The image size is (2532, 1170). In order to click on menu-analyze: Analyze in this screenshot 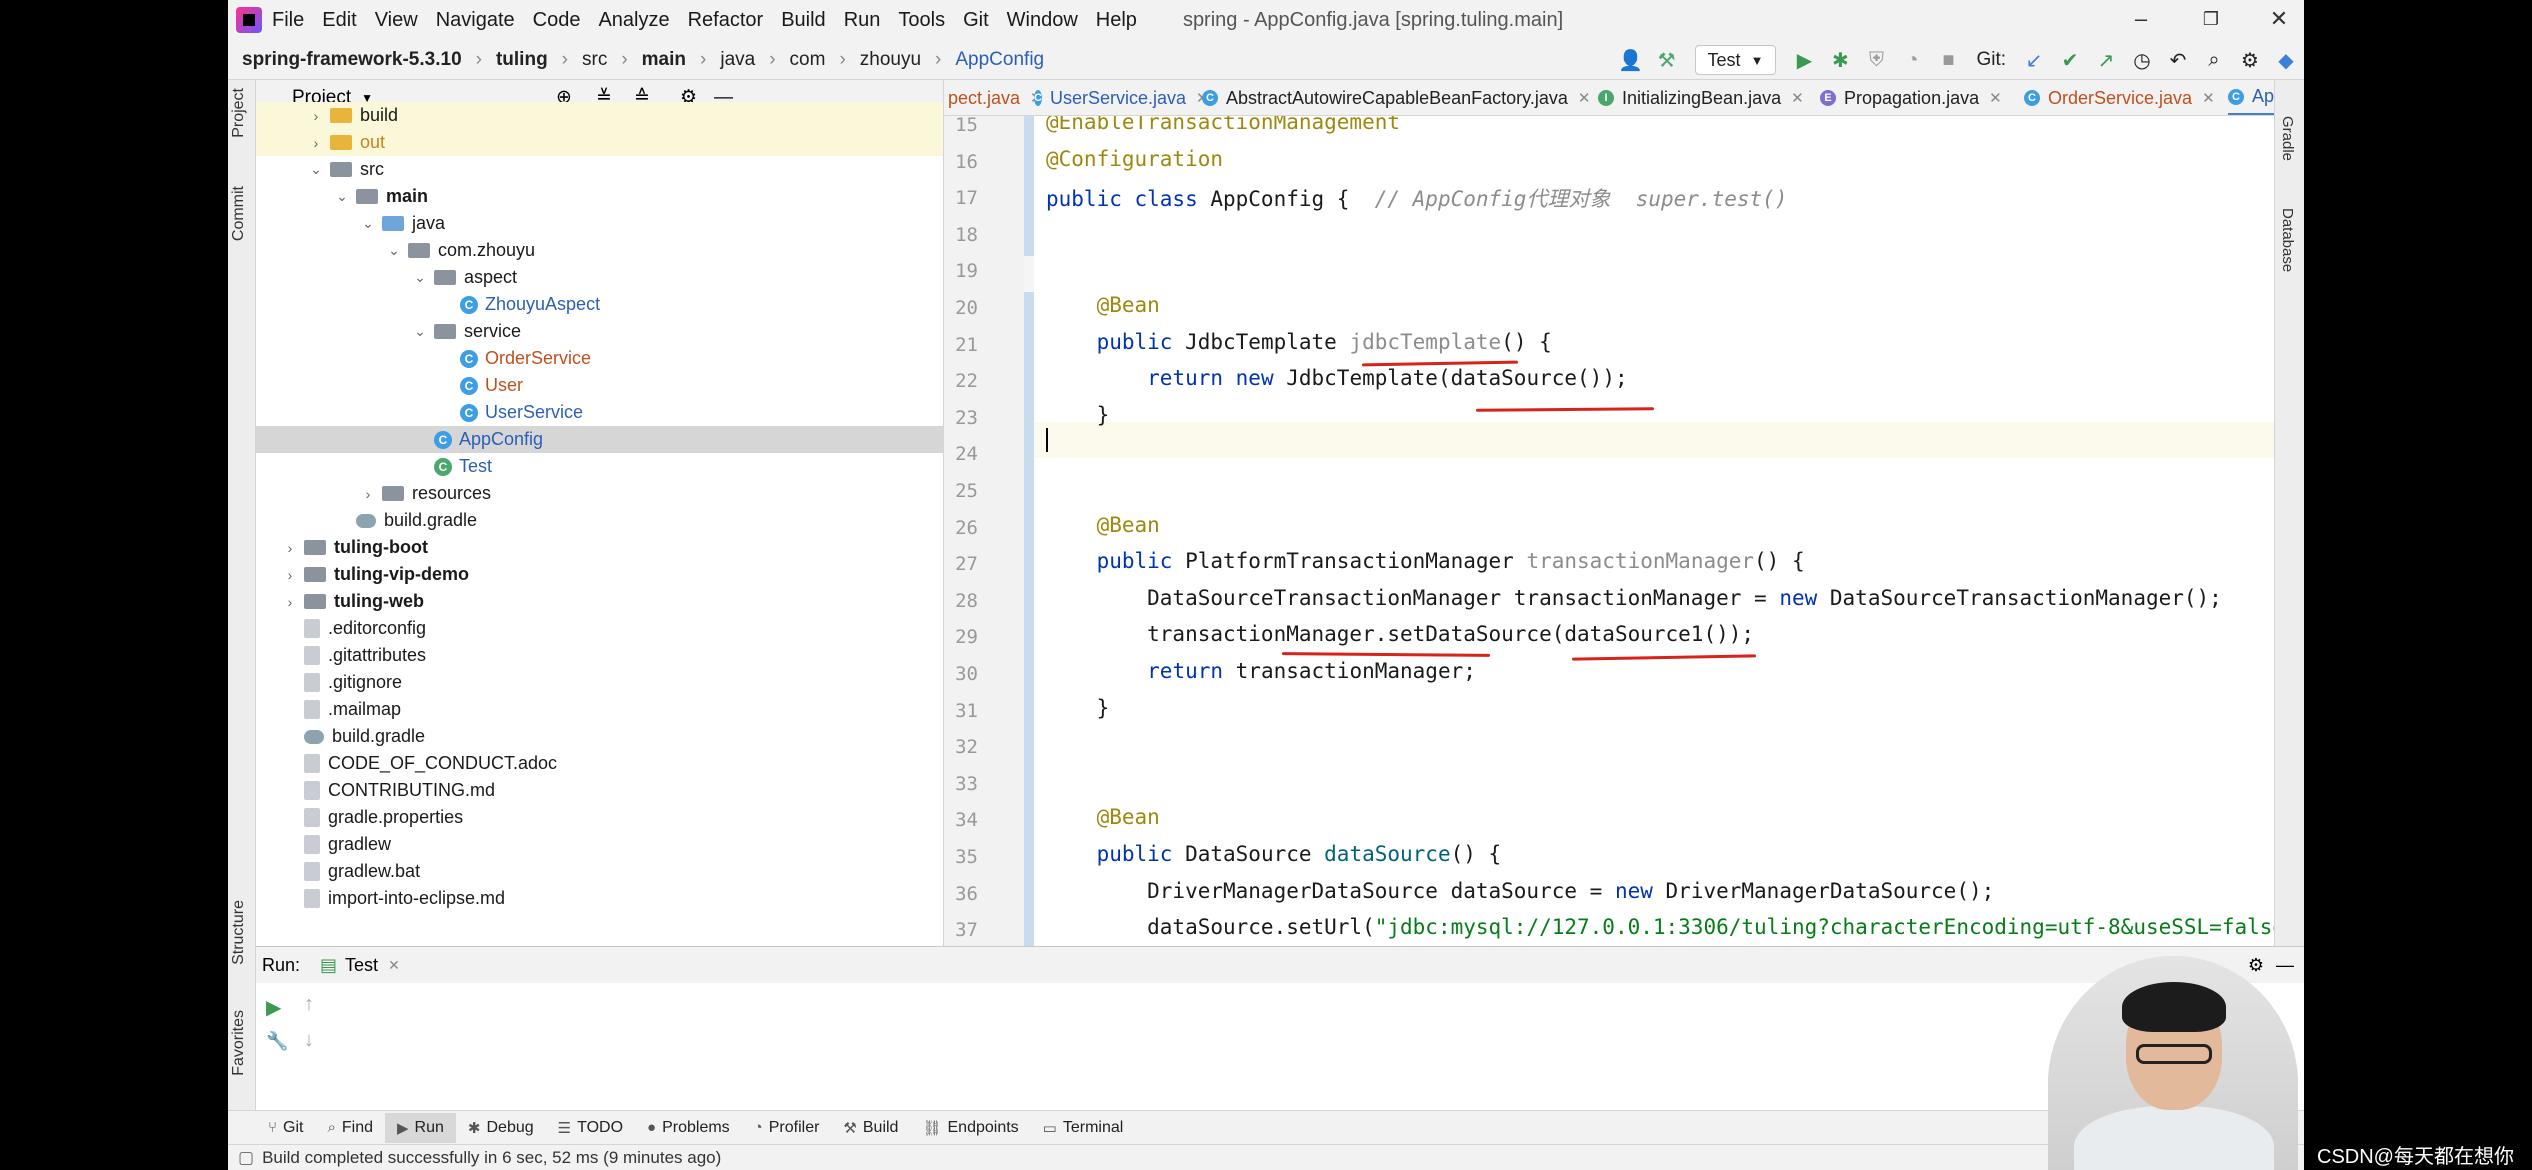, I will do `click(633, 20)`.